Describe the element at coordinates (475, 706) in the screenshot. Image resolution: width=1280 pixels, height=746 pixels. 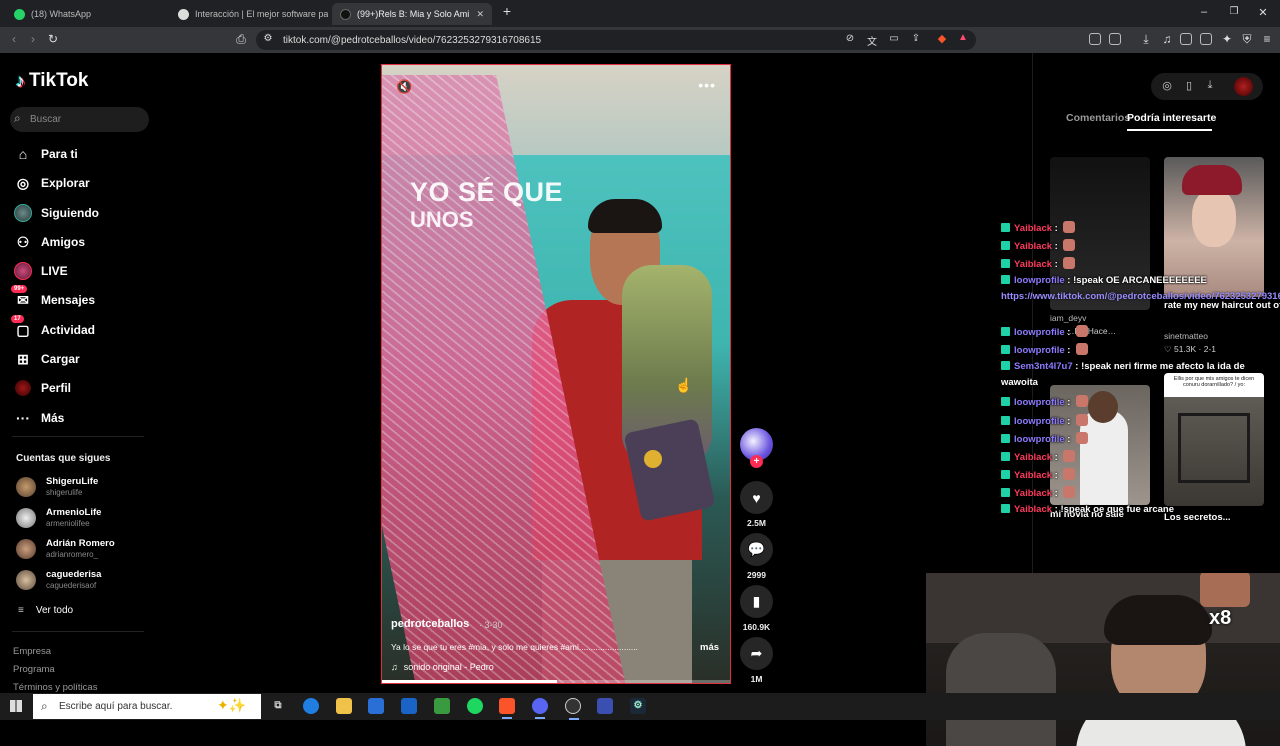
I see `spotify-icon` at that location.